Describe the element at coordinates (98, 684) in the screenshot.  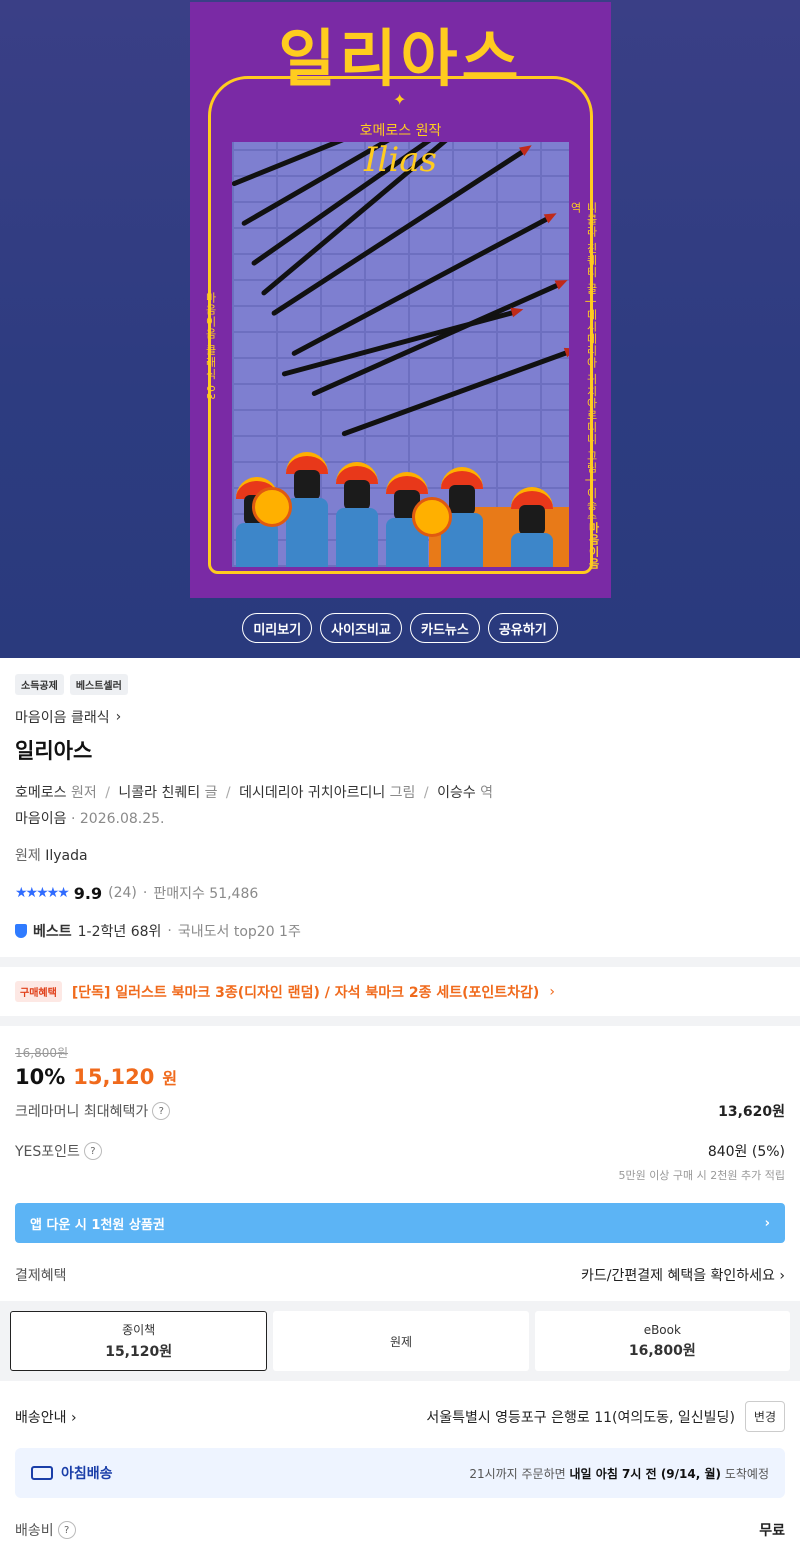
I see `bestseller-badge: 베스트셀러` at that location.